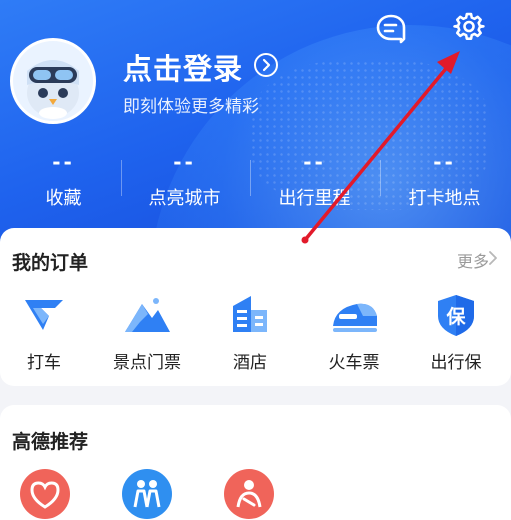 The height and width of the screenshot is (520, 511). Describe the element at coordinates (50, 442) in the screenshot. I see `recommend-title: 高德推荐` at that location.